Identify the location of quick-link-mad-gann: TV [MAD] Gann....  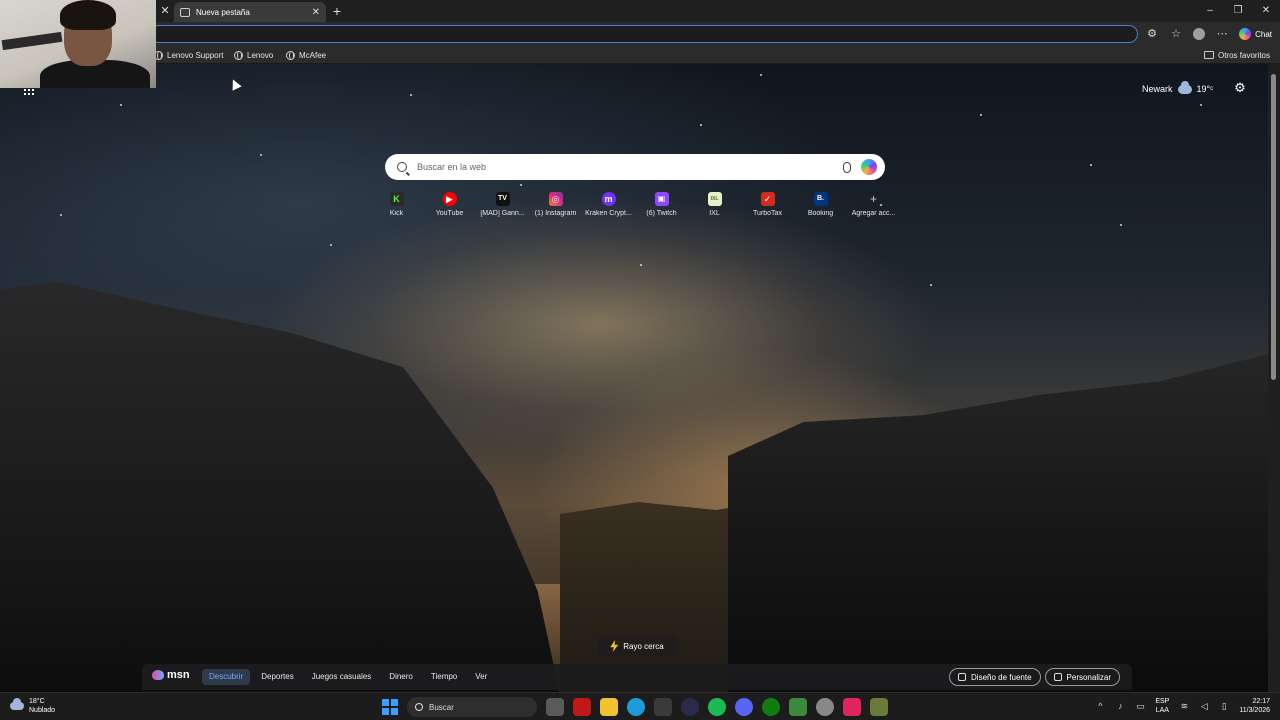
(502, 204).